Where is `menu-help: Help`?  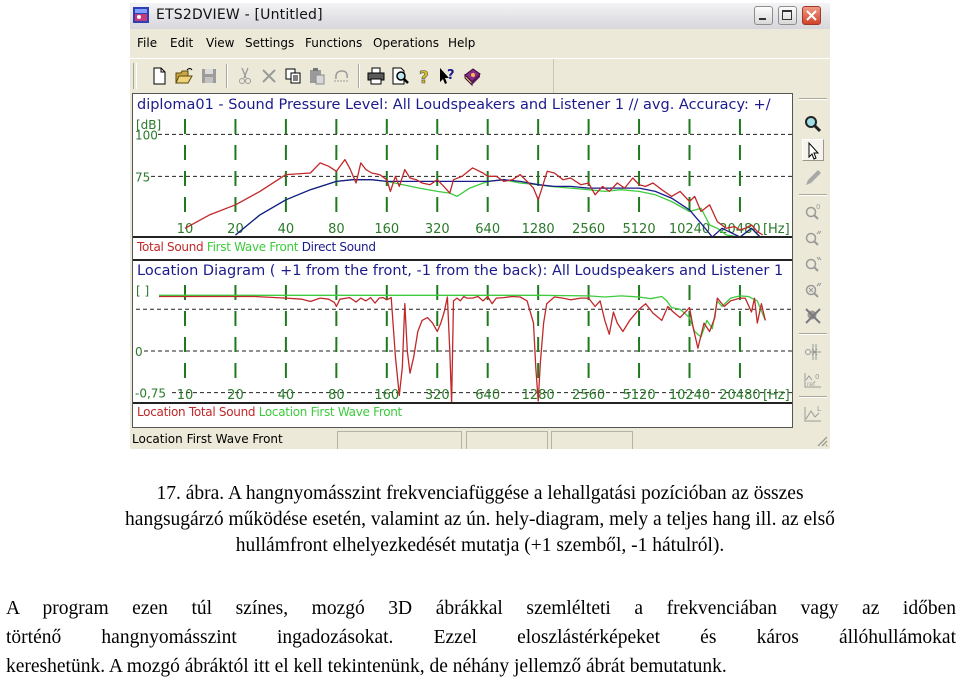 menu-help: Help is located at coordinates (461, 43).